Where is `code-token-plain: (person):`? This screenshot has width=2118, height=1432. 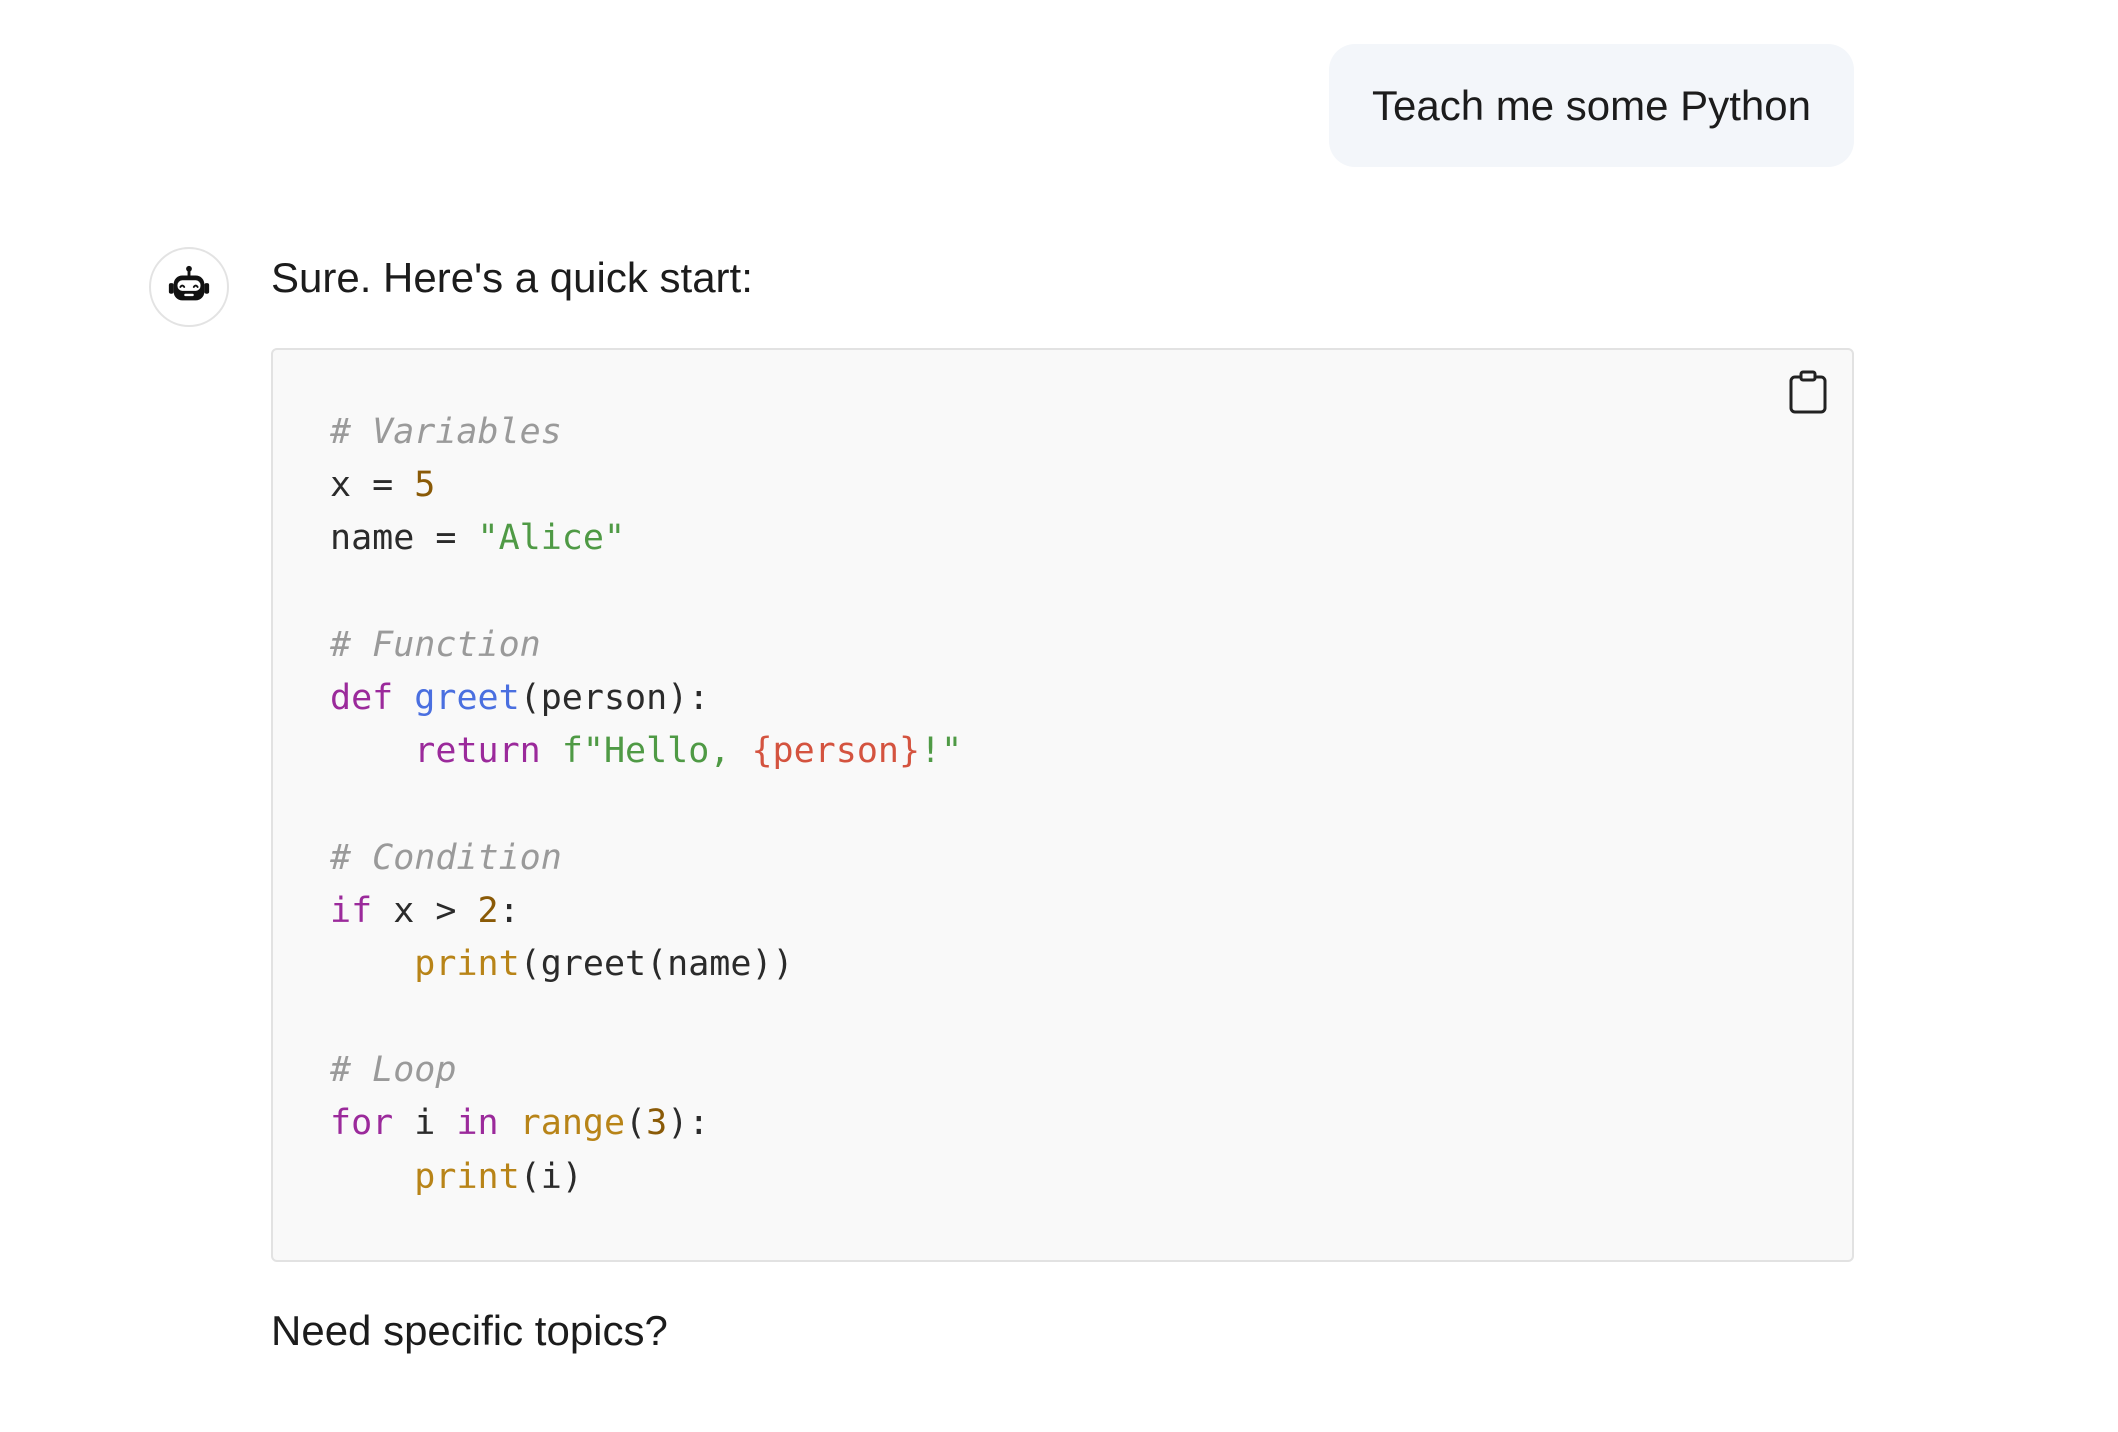 code-token-plain: (person): is located at coordinates (614, 697).